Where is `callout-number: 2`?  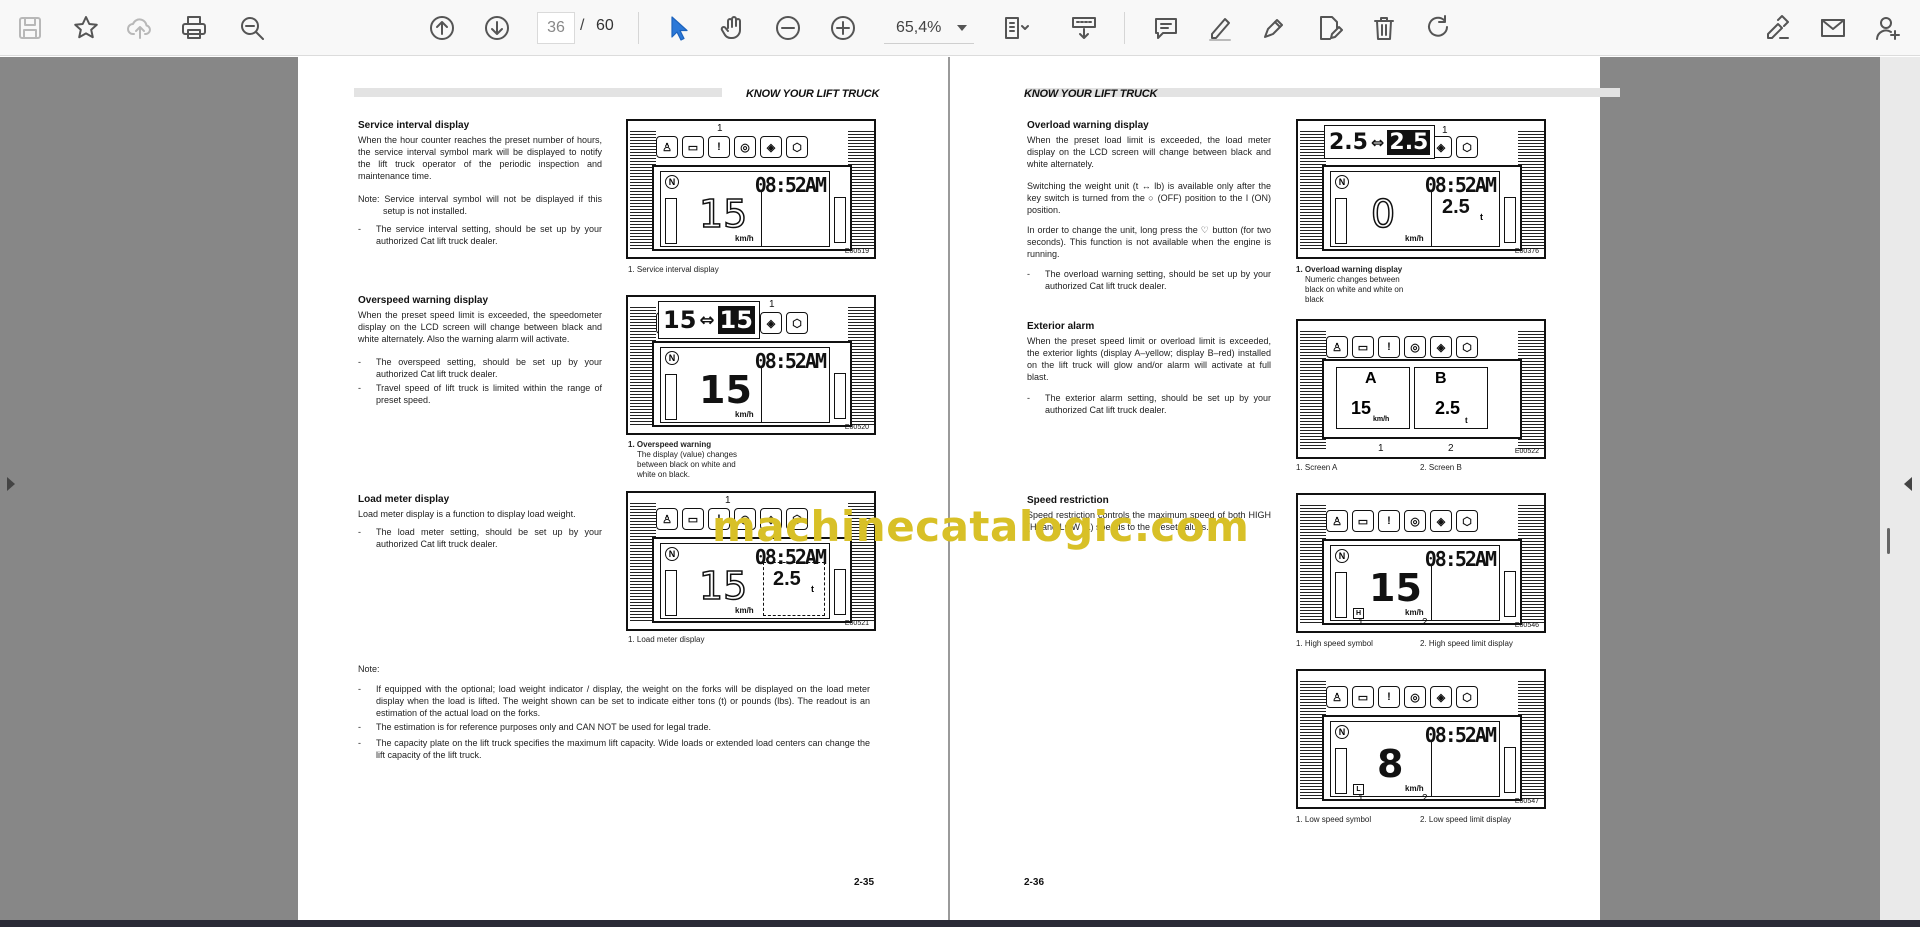 callout-number: 2 is located at coordinates (1425, 798).